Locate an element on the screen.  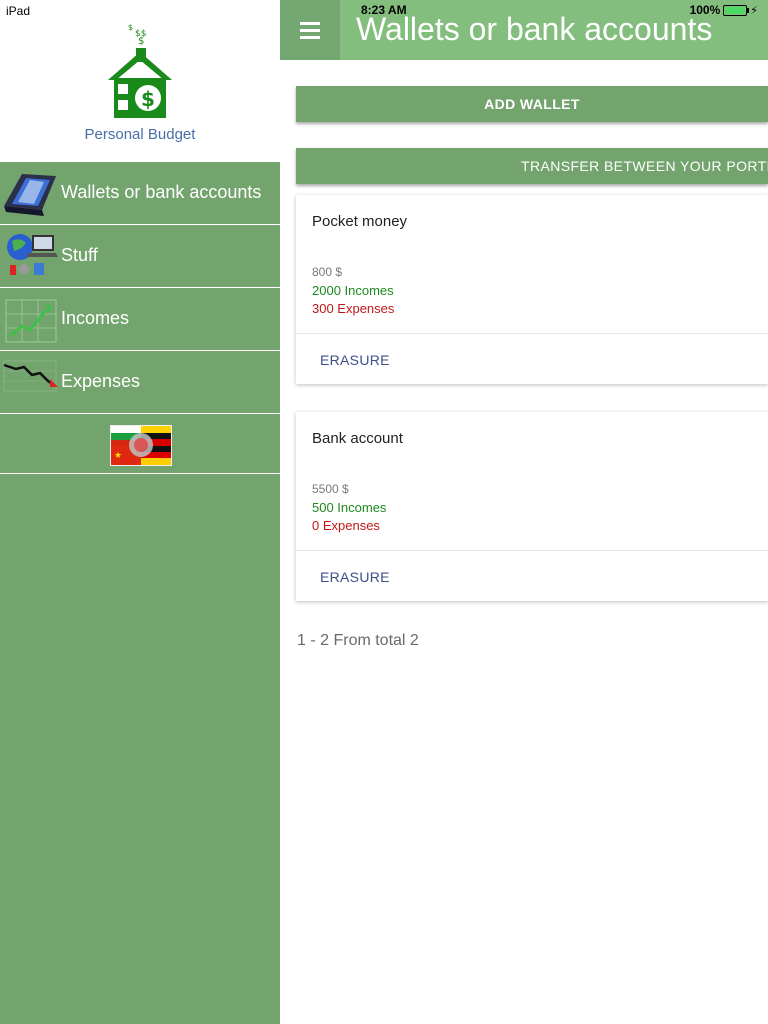
hamburger-icon is located at coordinates (310, 30).